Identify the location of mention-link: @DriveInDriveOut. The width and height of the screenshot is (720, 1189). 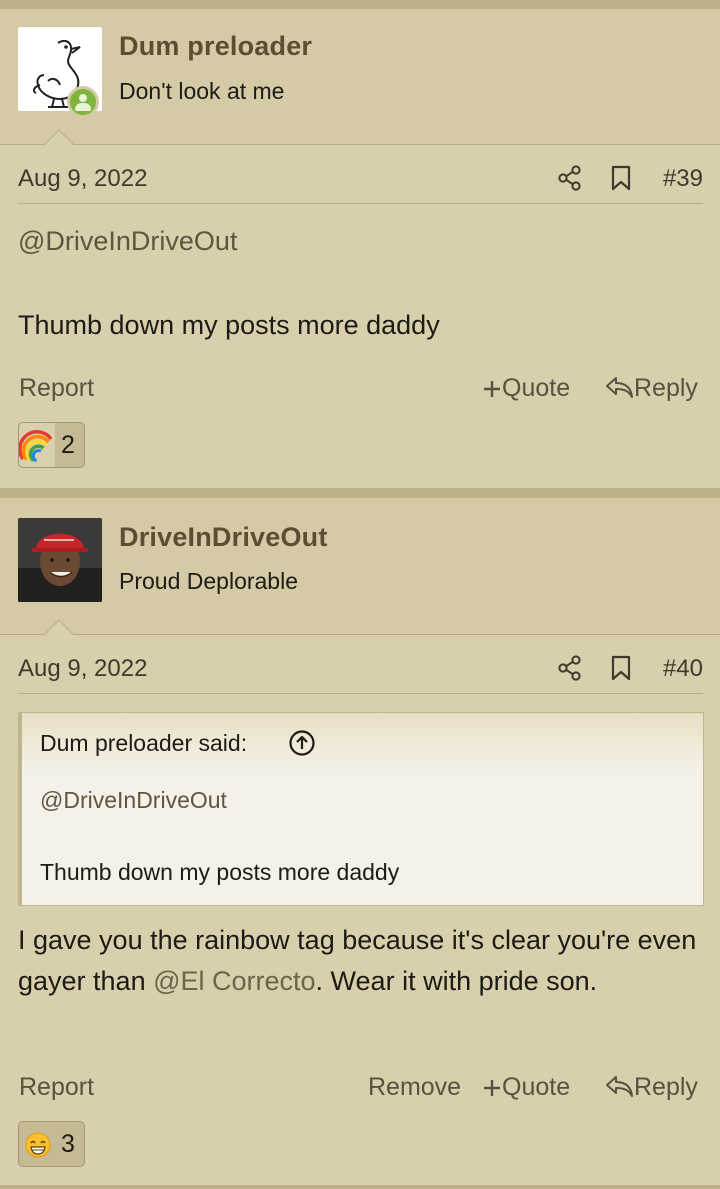
(127, 241).